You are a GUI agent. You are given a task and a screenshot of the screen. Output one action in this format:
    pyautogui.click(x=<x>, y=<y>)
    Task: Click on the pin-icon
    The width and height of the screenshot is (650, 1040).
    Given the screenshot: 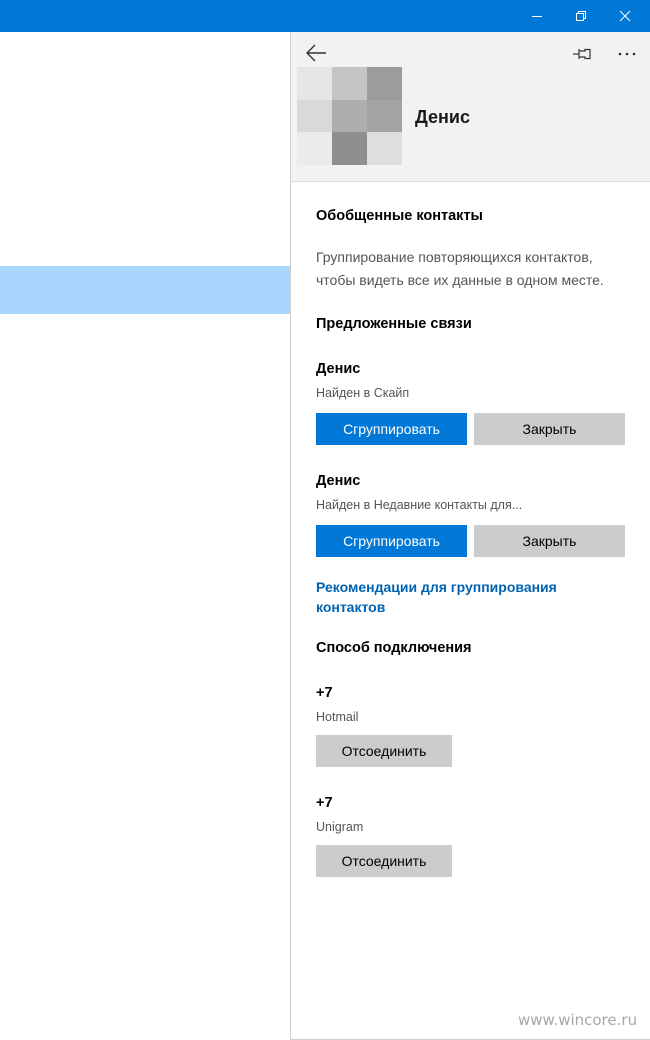 What is the action you would take?
    pyautogui.click(x=582, y=54)
    